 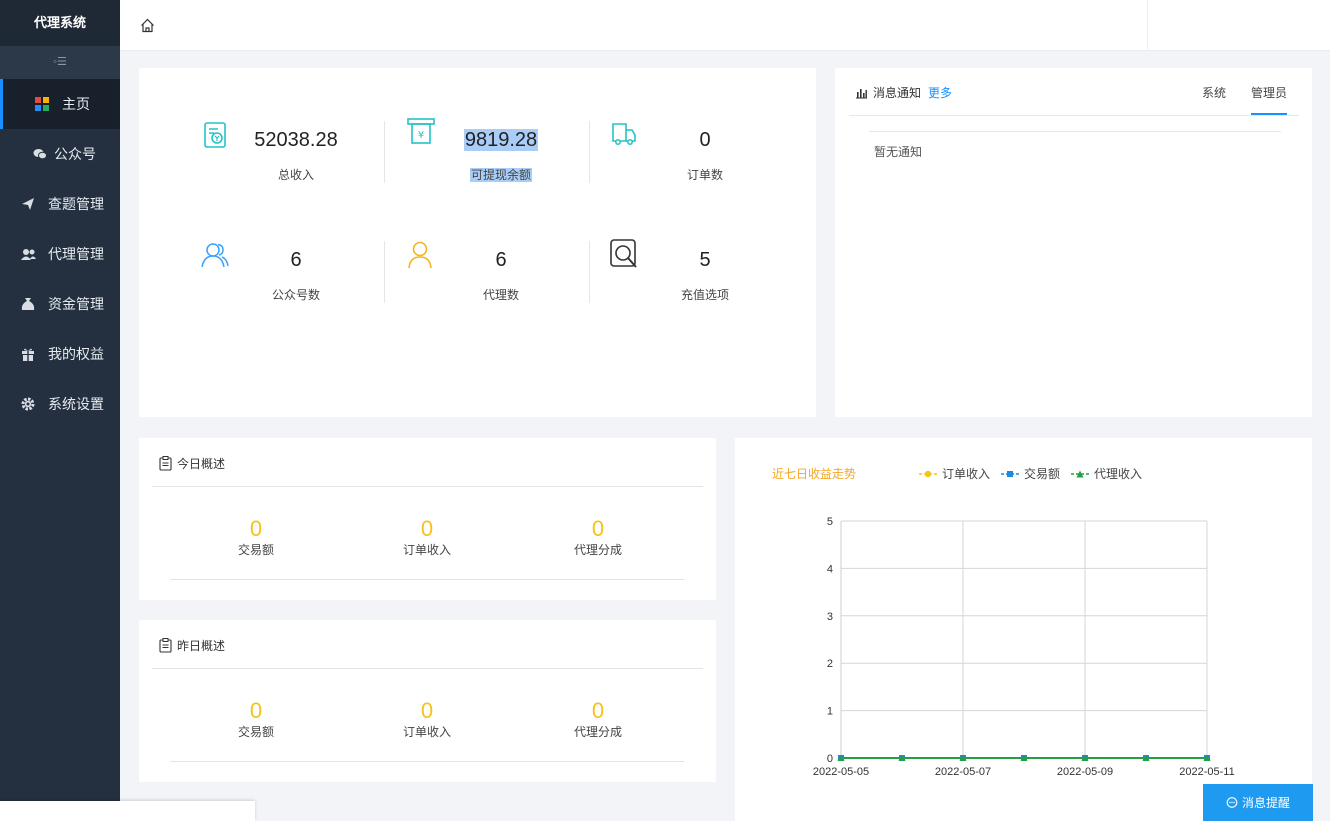 I want to click on today-order-income: 0 订单收入, so click(x=427, y=538).